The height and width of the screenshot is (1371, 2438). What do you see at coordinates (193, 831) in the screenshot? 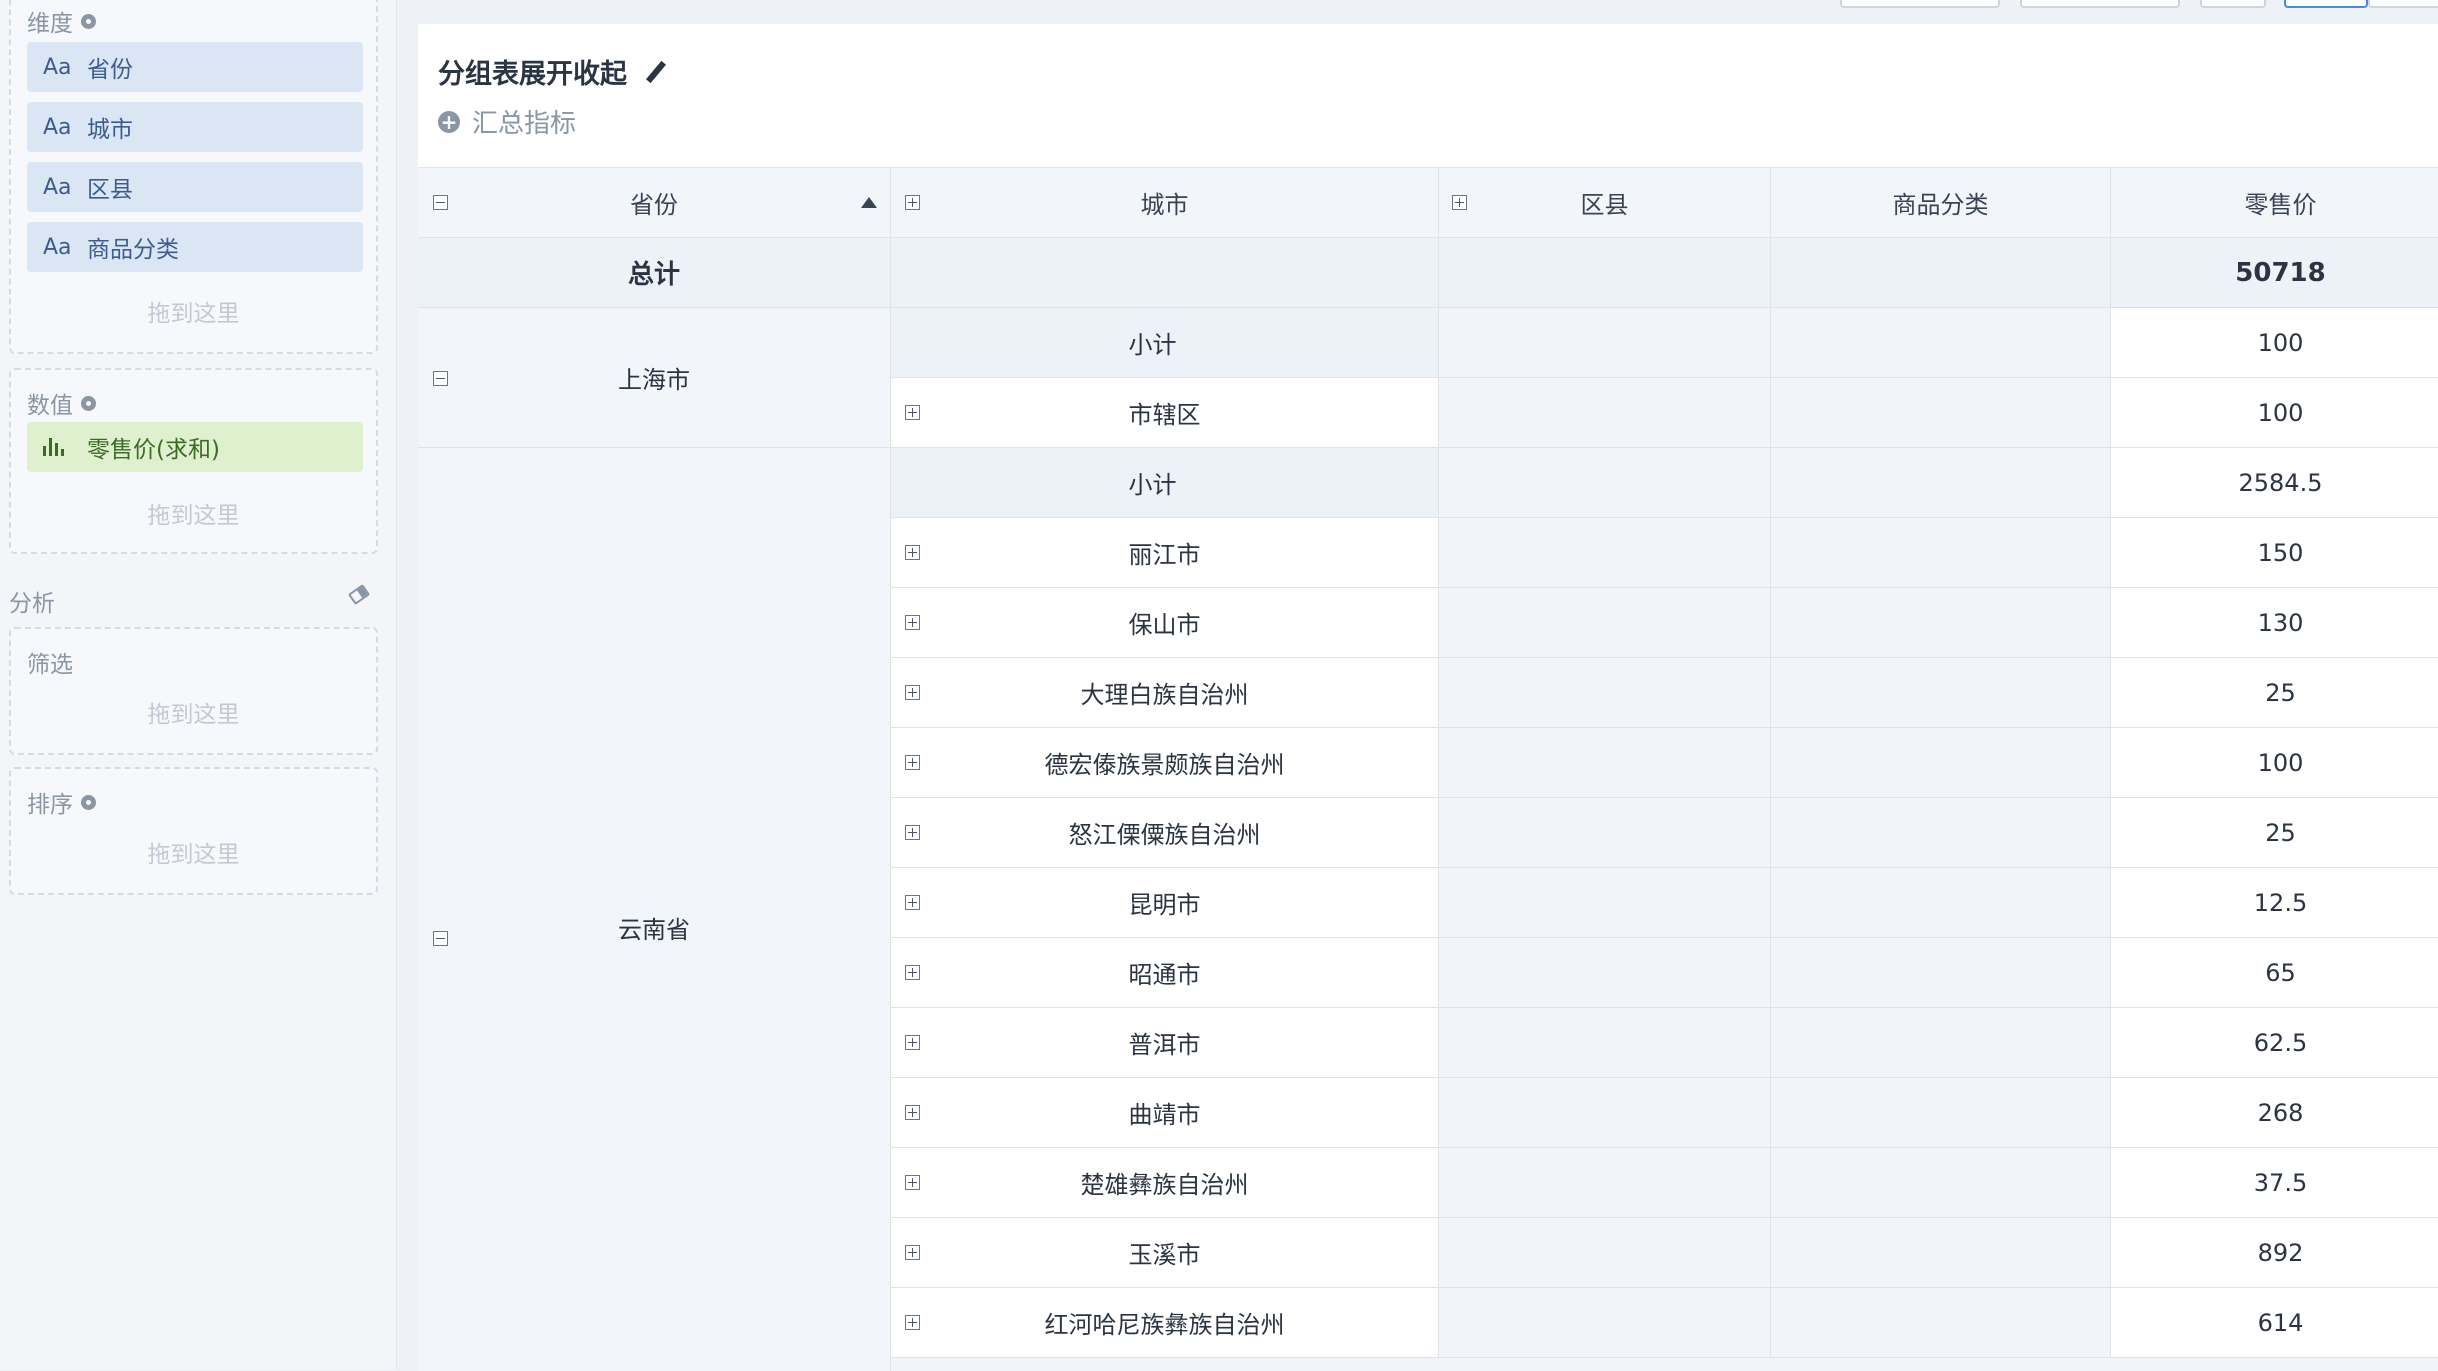
I see `sort-dropzone: 排序 拖到这里` at bounding box center [193, 831].